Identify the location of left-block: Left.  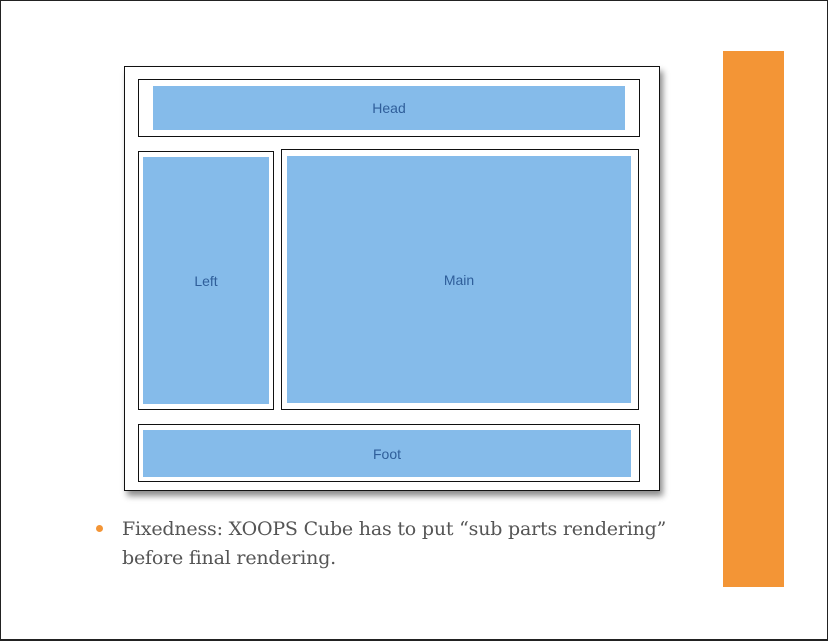
(206, 280).